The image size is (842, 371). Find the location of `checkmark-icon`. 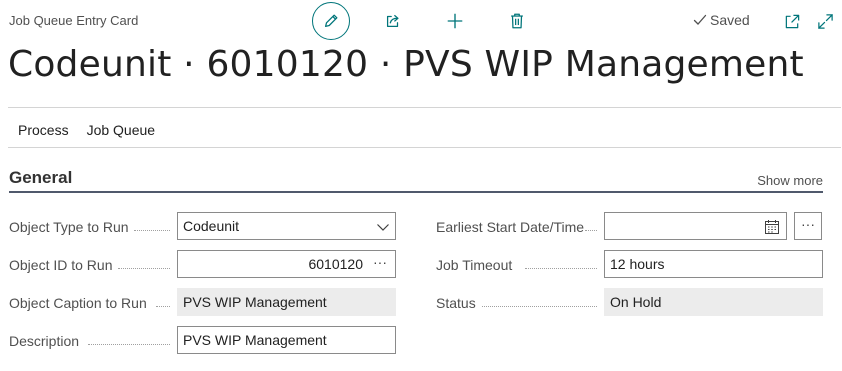

checkmark-icon is located at coordinates (700, 19).